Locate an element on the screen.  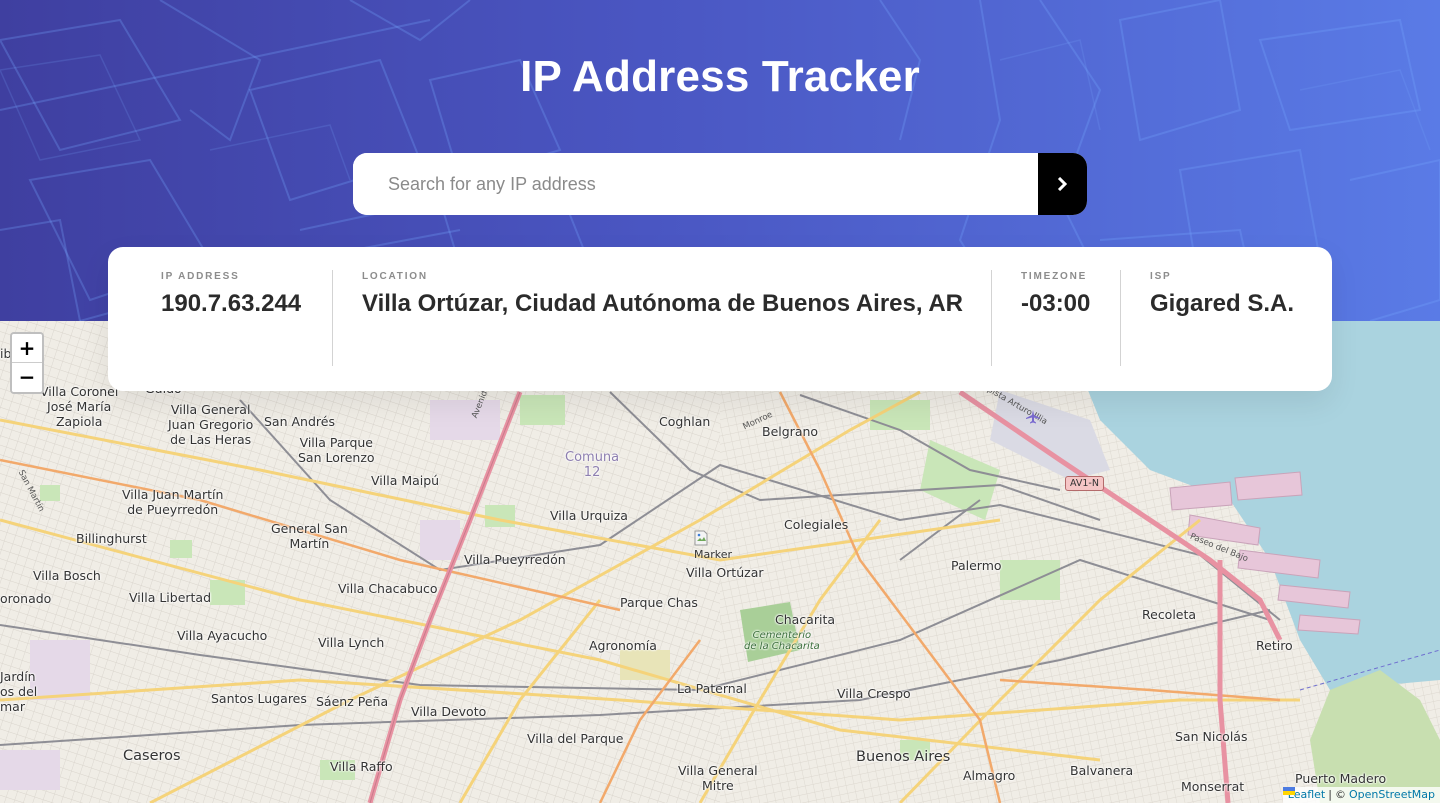
timezone-section: TIMEZONE -03:00 is located at coordinates (1071, 319).